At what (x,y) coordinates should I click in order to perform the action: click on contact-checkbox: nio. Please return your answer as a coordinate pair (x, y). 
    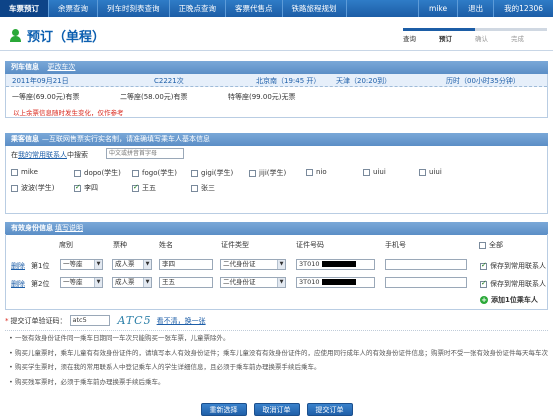
    Looking at the image, I should click on (316, 172).